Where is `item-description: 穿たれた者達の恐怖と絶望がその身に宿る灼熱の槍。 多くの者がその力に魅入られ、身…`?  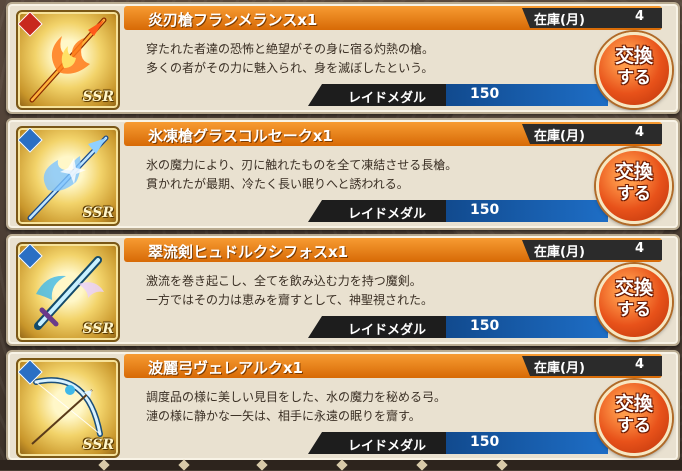 item-description: 穿たれた者達の恐怖と絶望がその身に宿る灼熱の槍。 多くの者がその力に魅入られ、身… is located at coordinates (366, 59).